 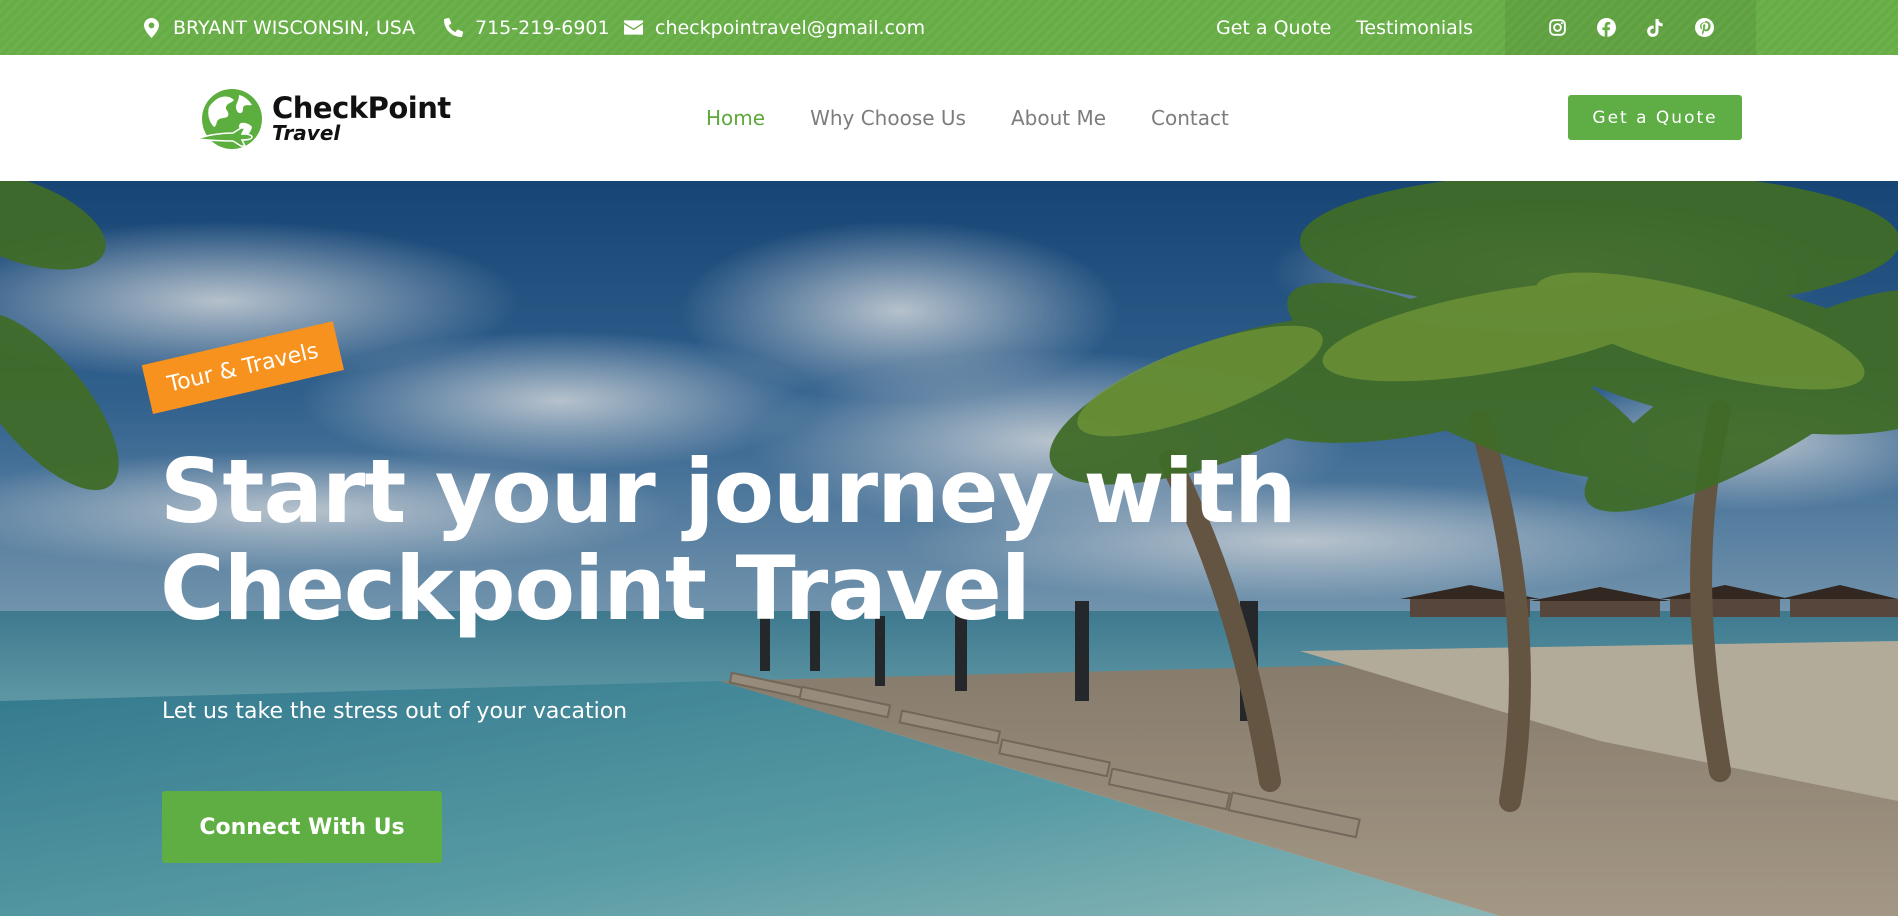 What do you see at coordinates (1630, 27) in the screenshot?
I see `social-links` at bounding box center [1630, 27].